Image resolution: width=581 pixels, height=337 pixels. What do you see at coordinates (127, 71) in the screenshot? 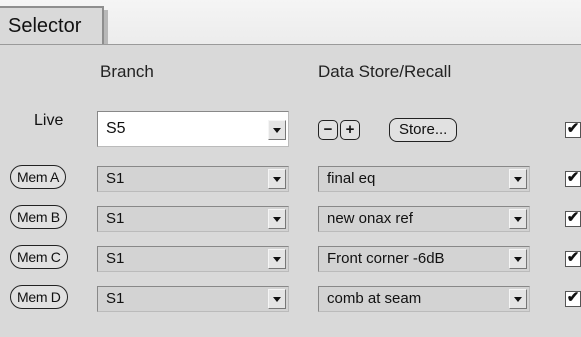
I see `branch-column-header: Branch` at bounding box center [127, 71].